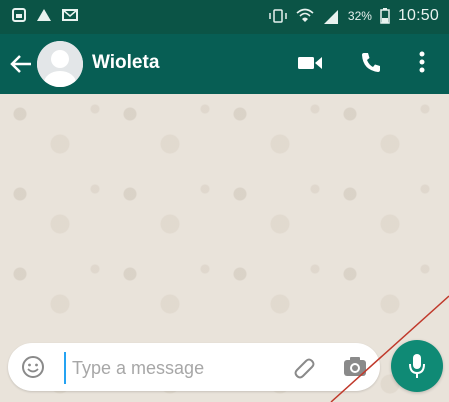 Image resolution: width=449 pixels, height=402 pixels. I want to click on contact-name: Wioleta, so click(125, 63).